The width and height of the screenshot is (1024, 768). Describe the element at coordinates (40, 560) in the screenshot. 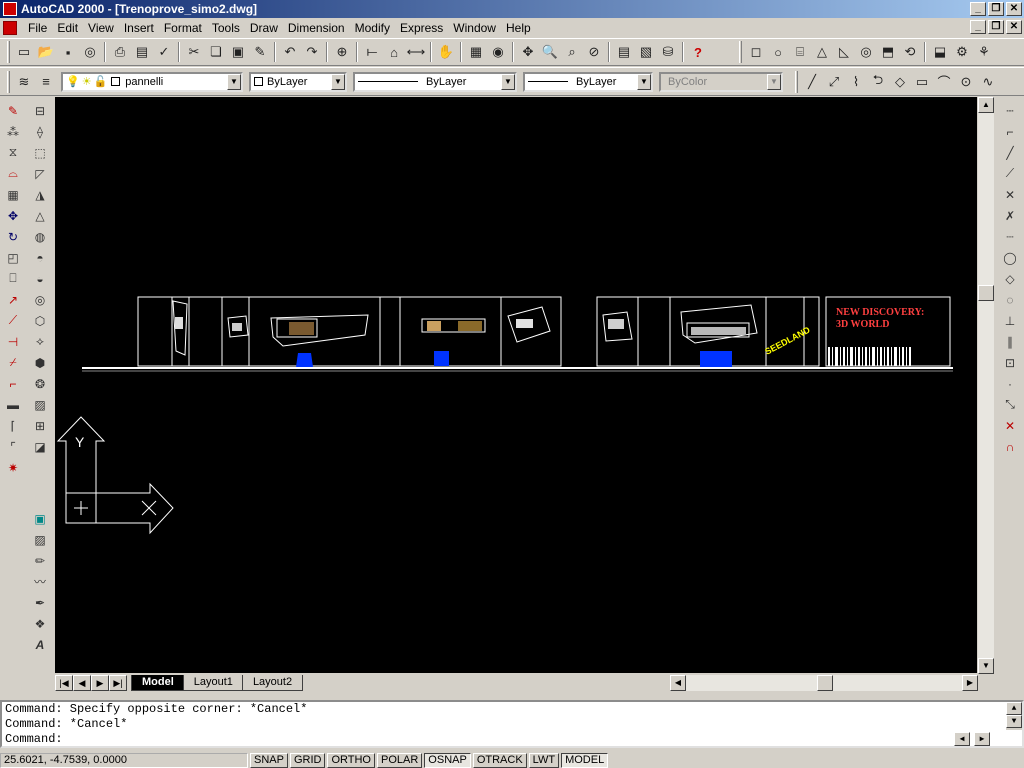

I see `pencil-icon: ✏` at that location.